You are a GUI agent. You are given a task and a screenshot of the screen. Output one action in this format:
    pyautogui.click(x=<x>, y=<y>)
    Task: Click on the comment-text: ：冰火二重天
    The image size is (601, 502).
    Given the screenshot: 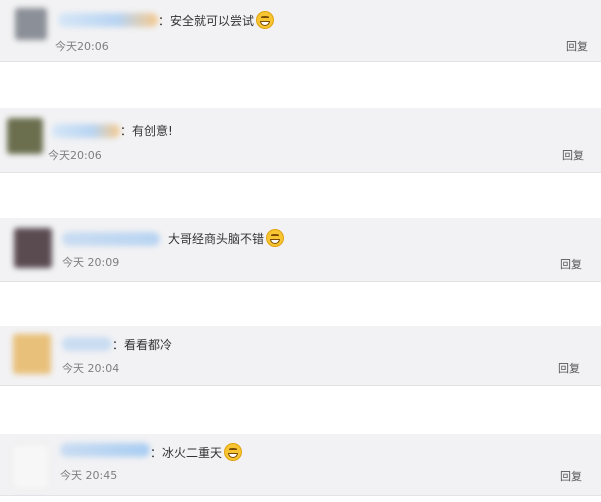 What is the action you would take?
    pyautogui.click(x=196, y=452)
    